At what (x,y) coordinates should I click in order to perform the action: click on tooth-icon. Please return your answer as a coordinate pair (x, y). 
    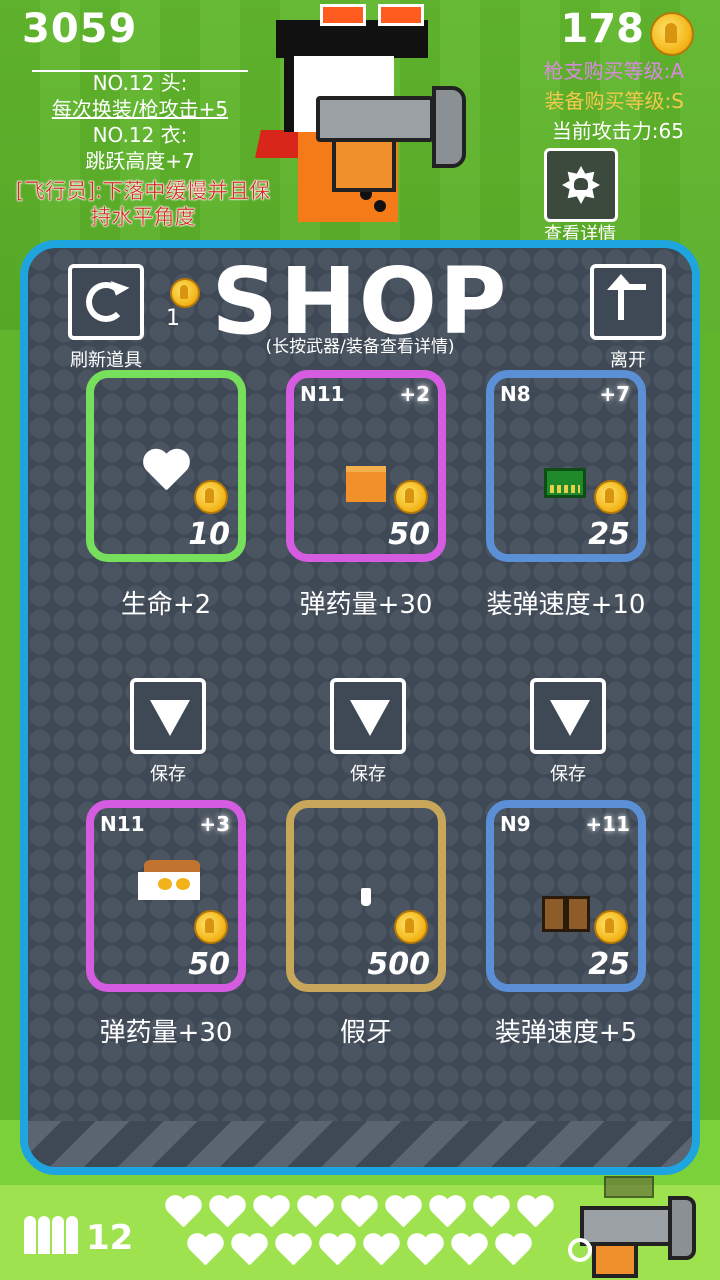
    Looking at the image, I should click on (366, 897).